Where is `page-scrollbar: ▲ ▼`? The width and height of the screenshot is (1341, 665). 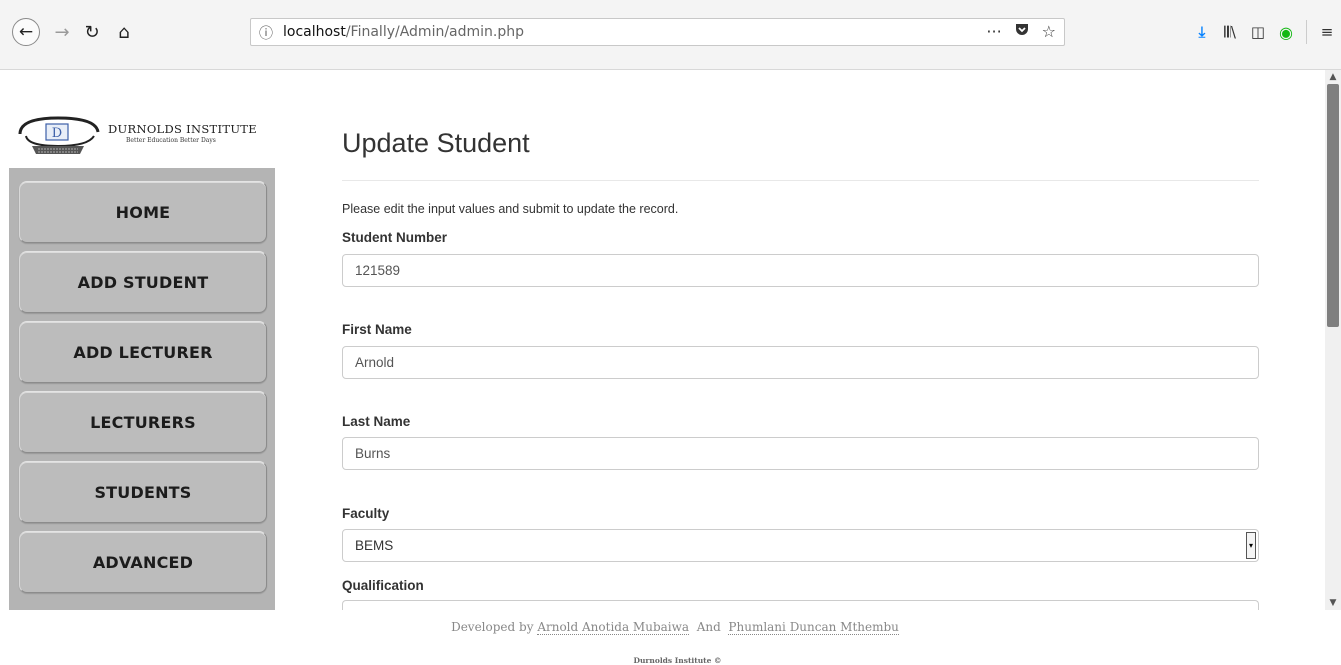 page-scrollbar: ▲ ▼ is located at coordinates (1333, 340).